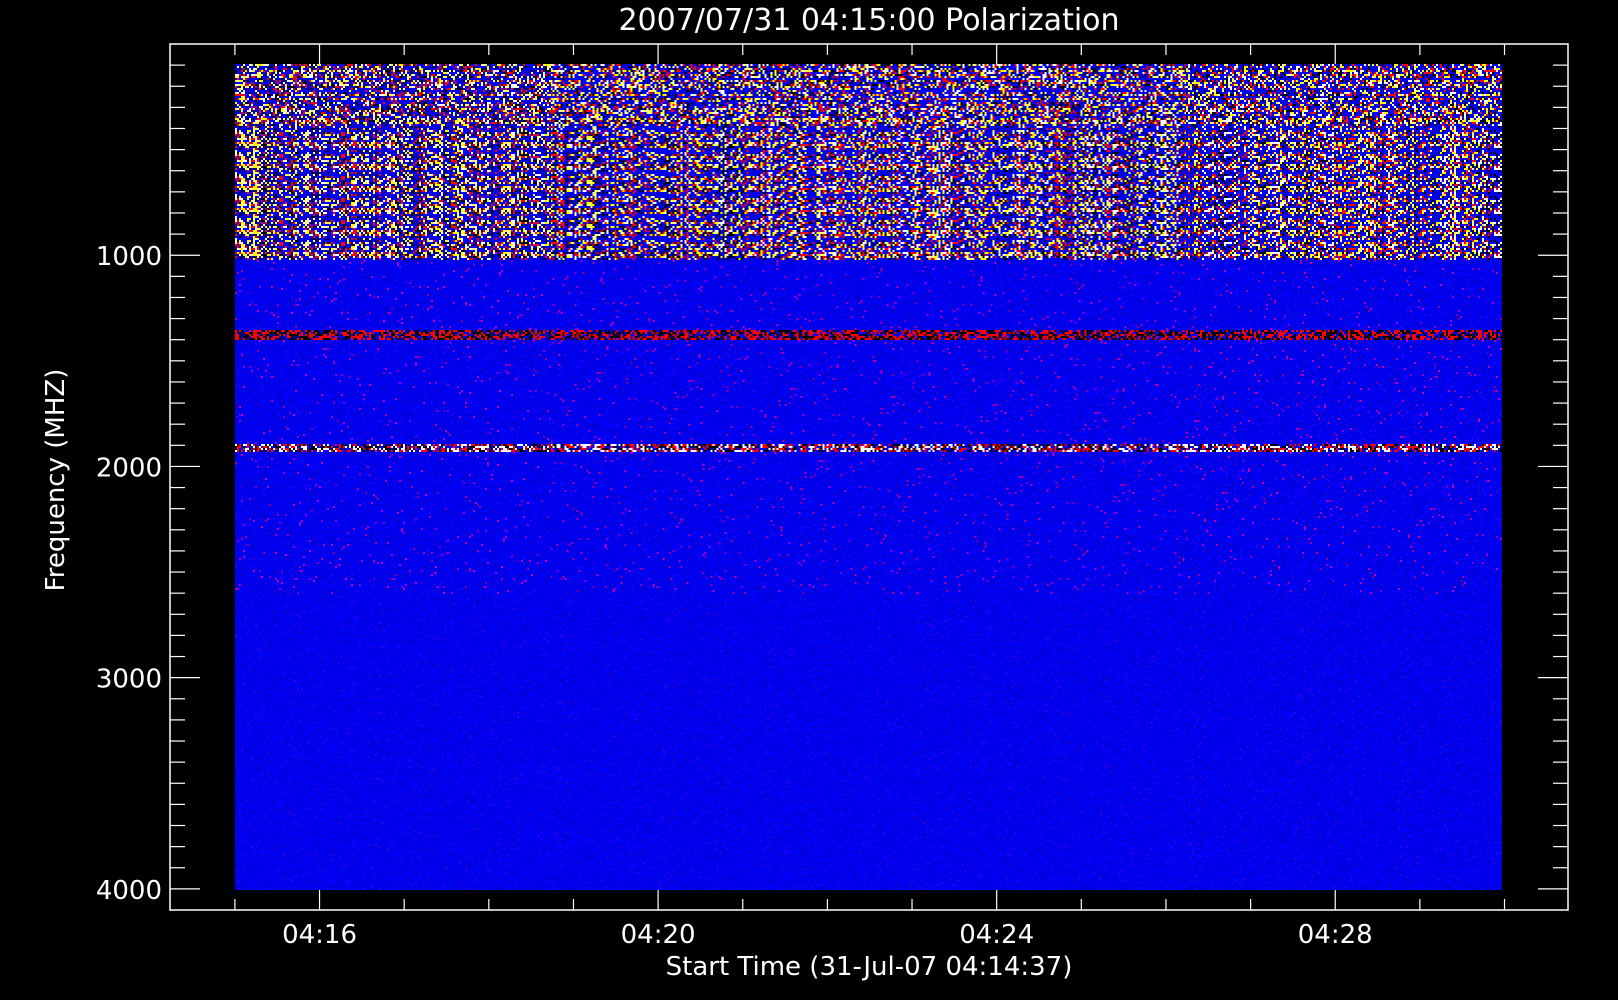 This screenshot has width=1618, height=1000. What do you see at coordinates (129, 257) in the screenshot?
I see `y-tick-label: 1000` at bounding box center [129, 257].